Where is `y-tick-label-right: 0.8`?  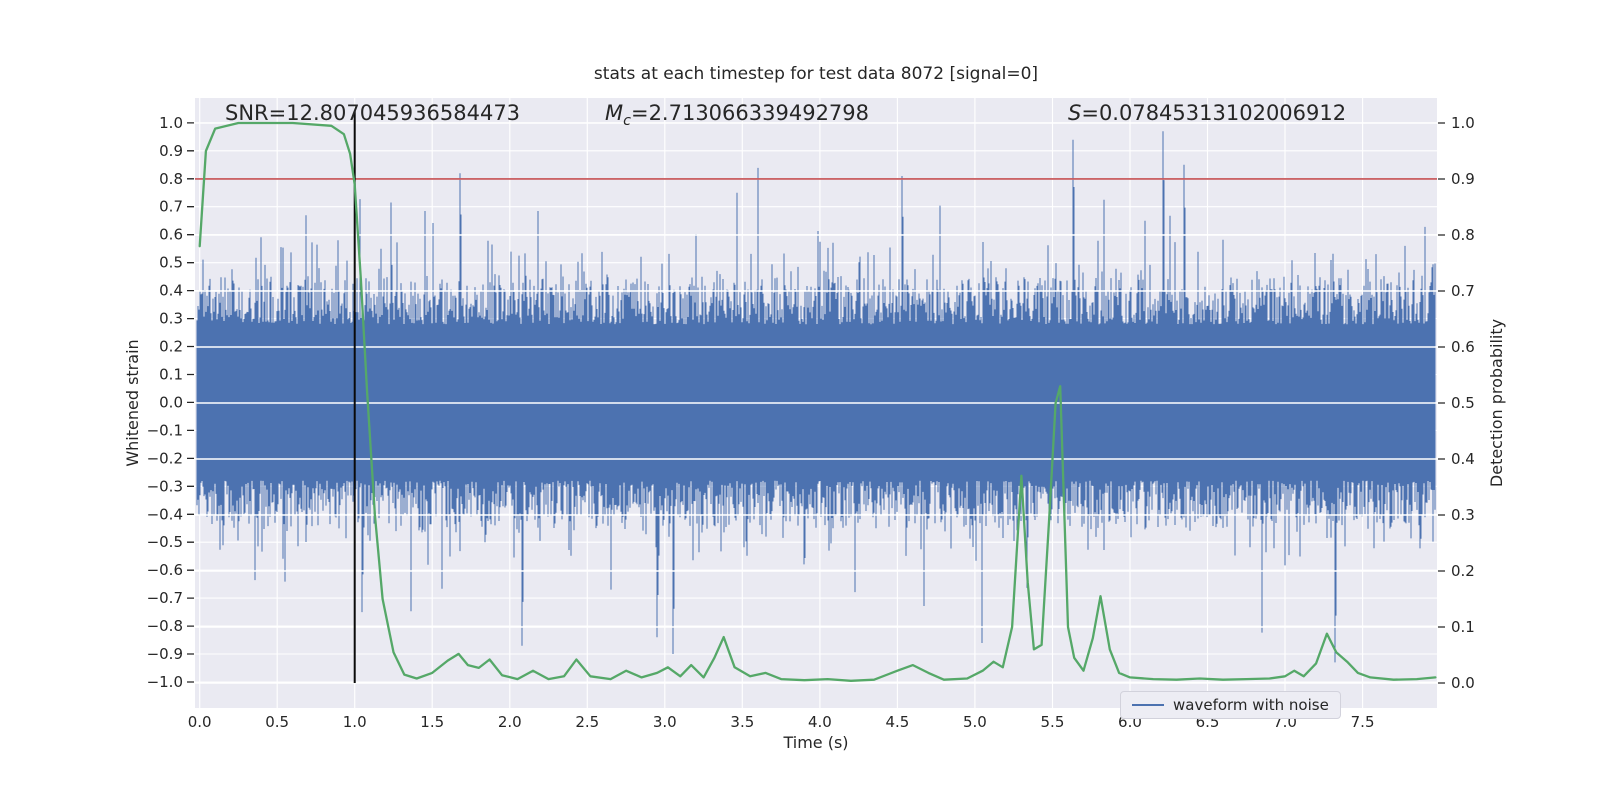
y-tick-label-right: 0.8 is located at coordinates (1463, 235).